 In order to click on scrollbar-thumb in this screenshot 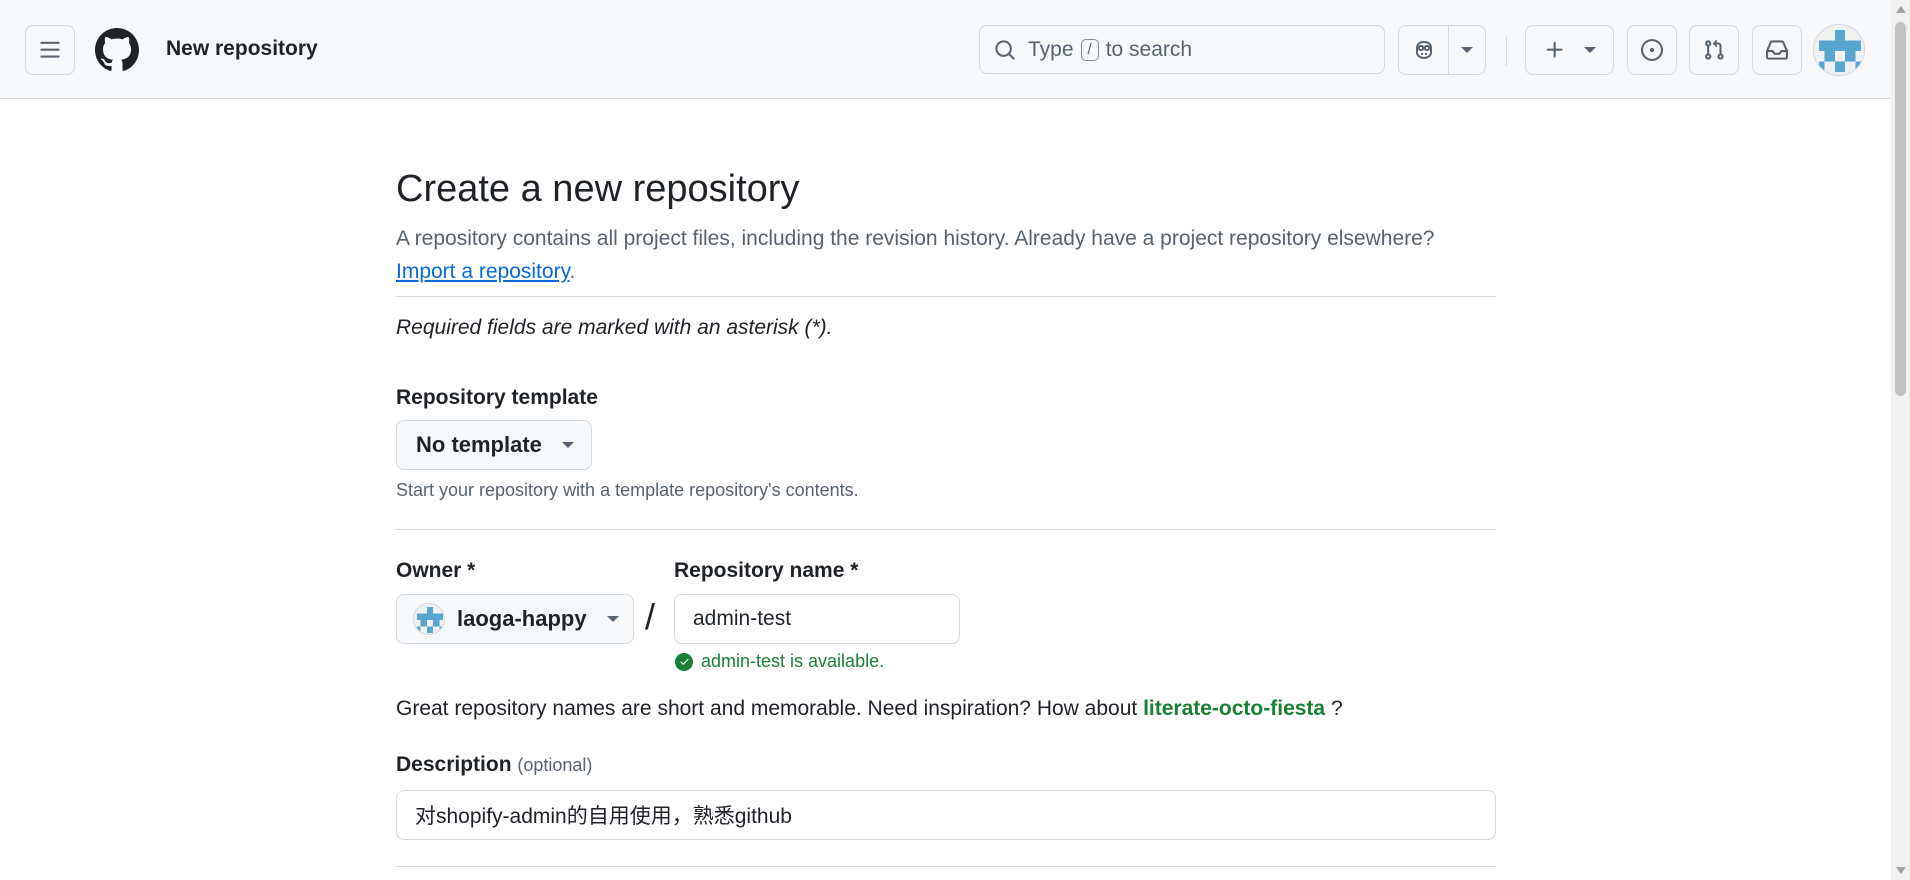, I will do `click(1900, 209)`.